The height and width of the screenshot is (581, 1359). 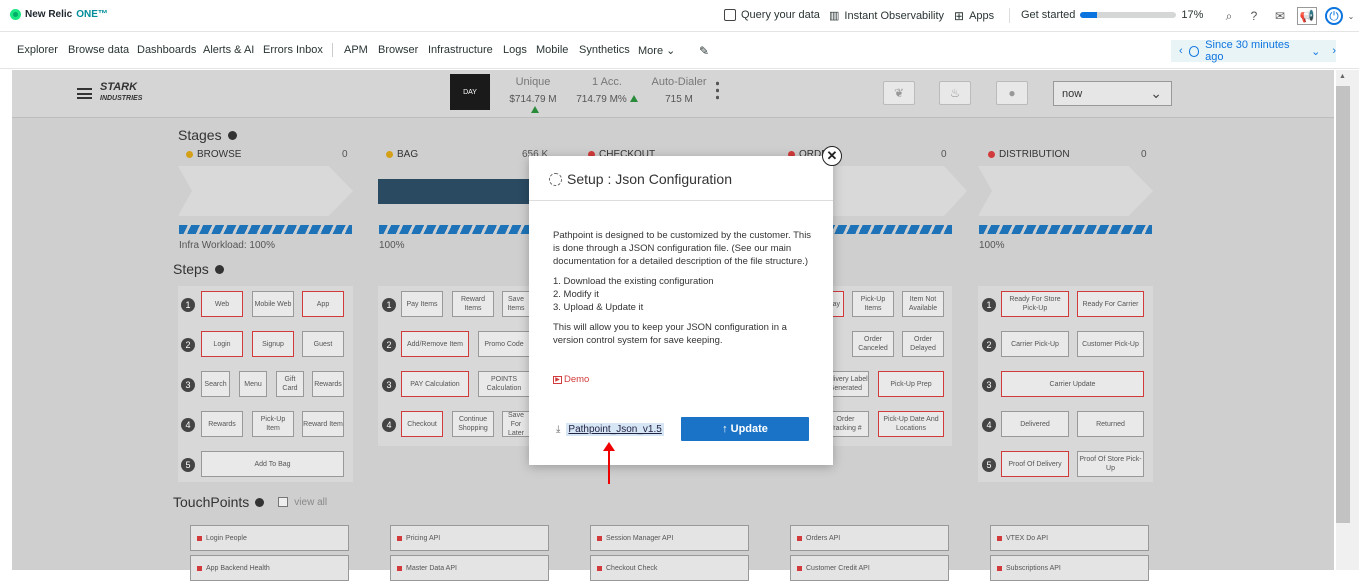 I want to click on step-box: App, so click(x=323, y=304).